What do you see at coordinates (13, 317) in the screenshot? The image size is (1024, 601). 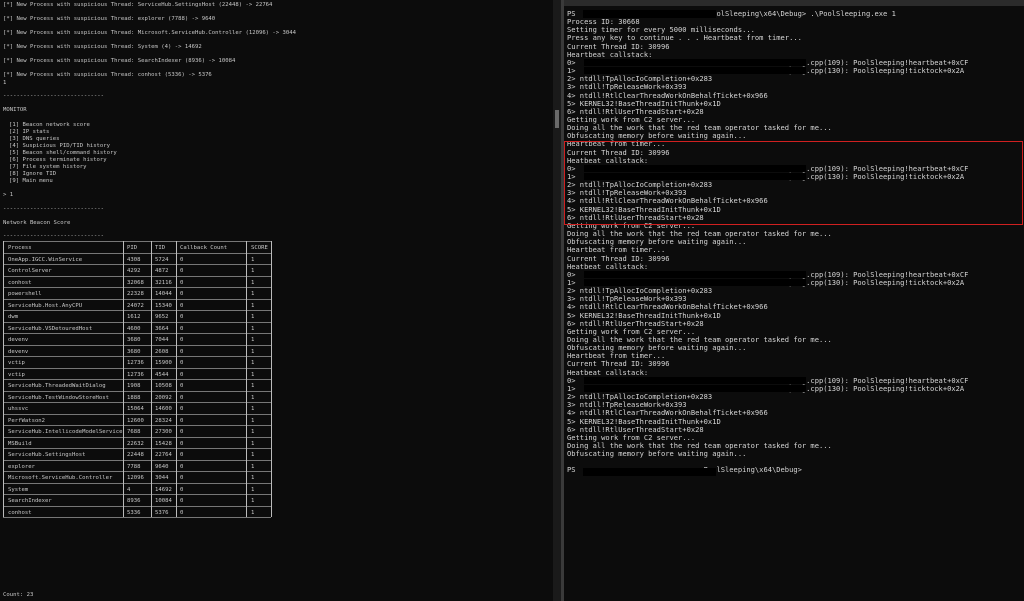 I see `table-cell: dwm` at bounding box center [13, 317].